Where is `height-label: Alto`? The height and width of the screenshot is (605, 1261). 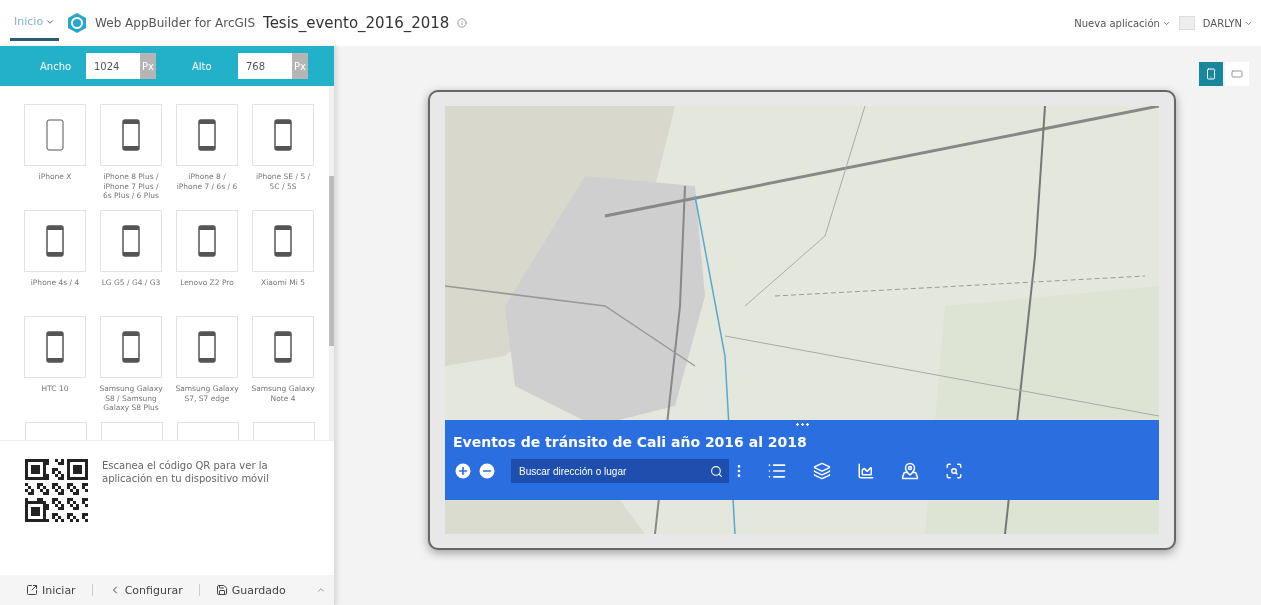 height-label: Alto is located at coordinates (202, 66).